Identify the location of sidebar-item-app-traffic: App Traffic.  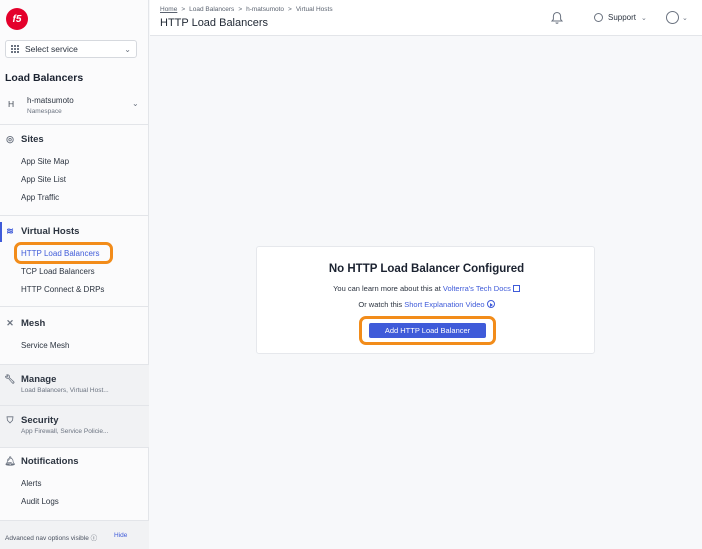
(40, 197).